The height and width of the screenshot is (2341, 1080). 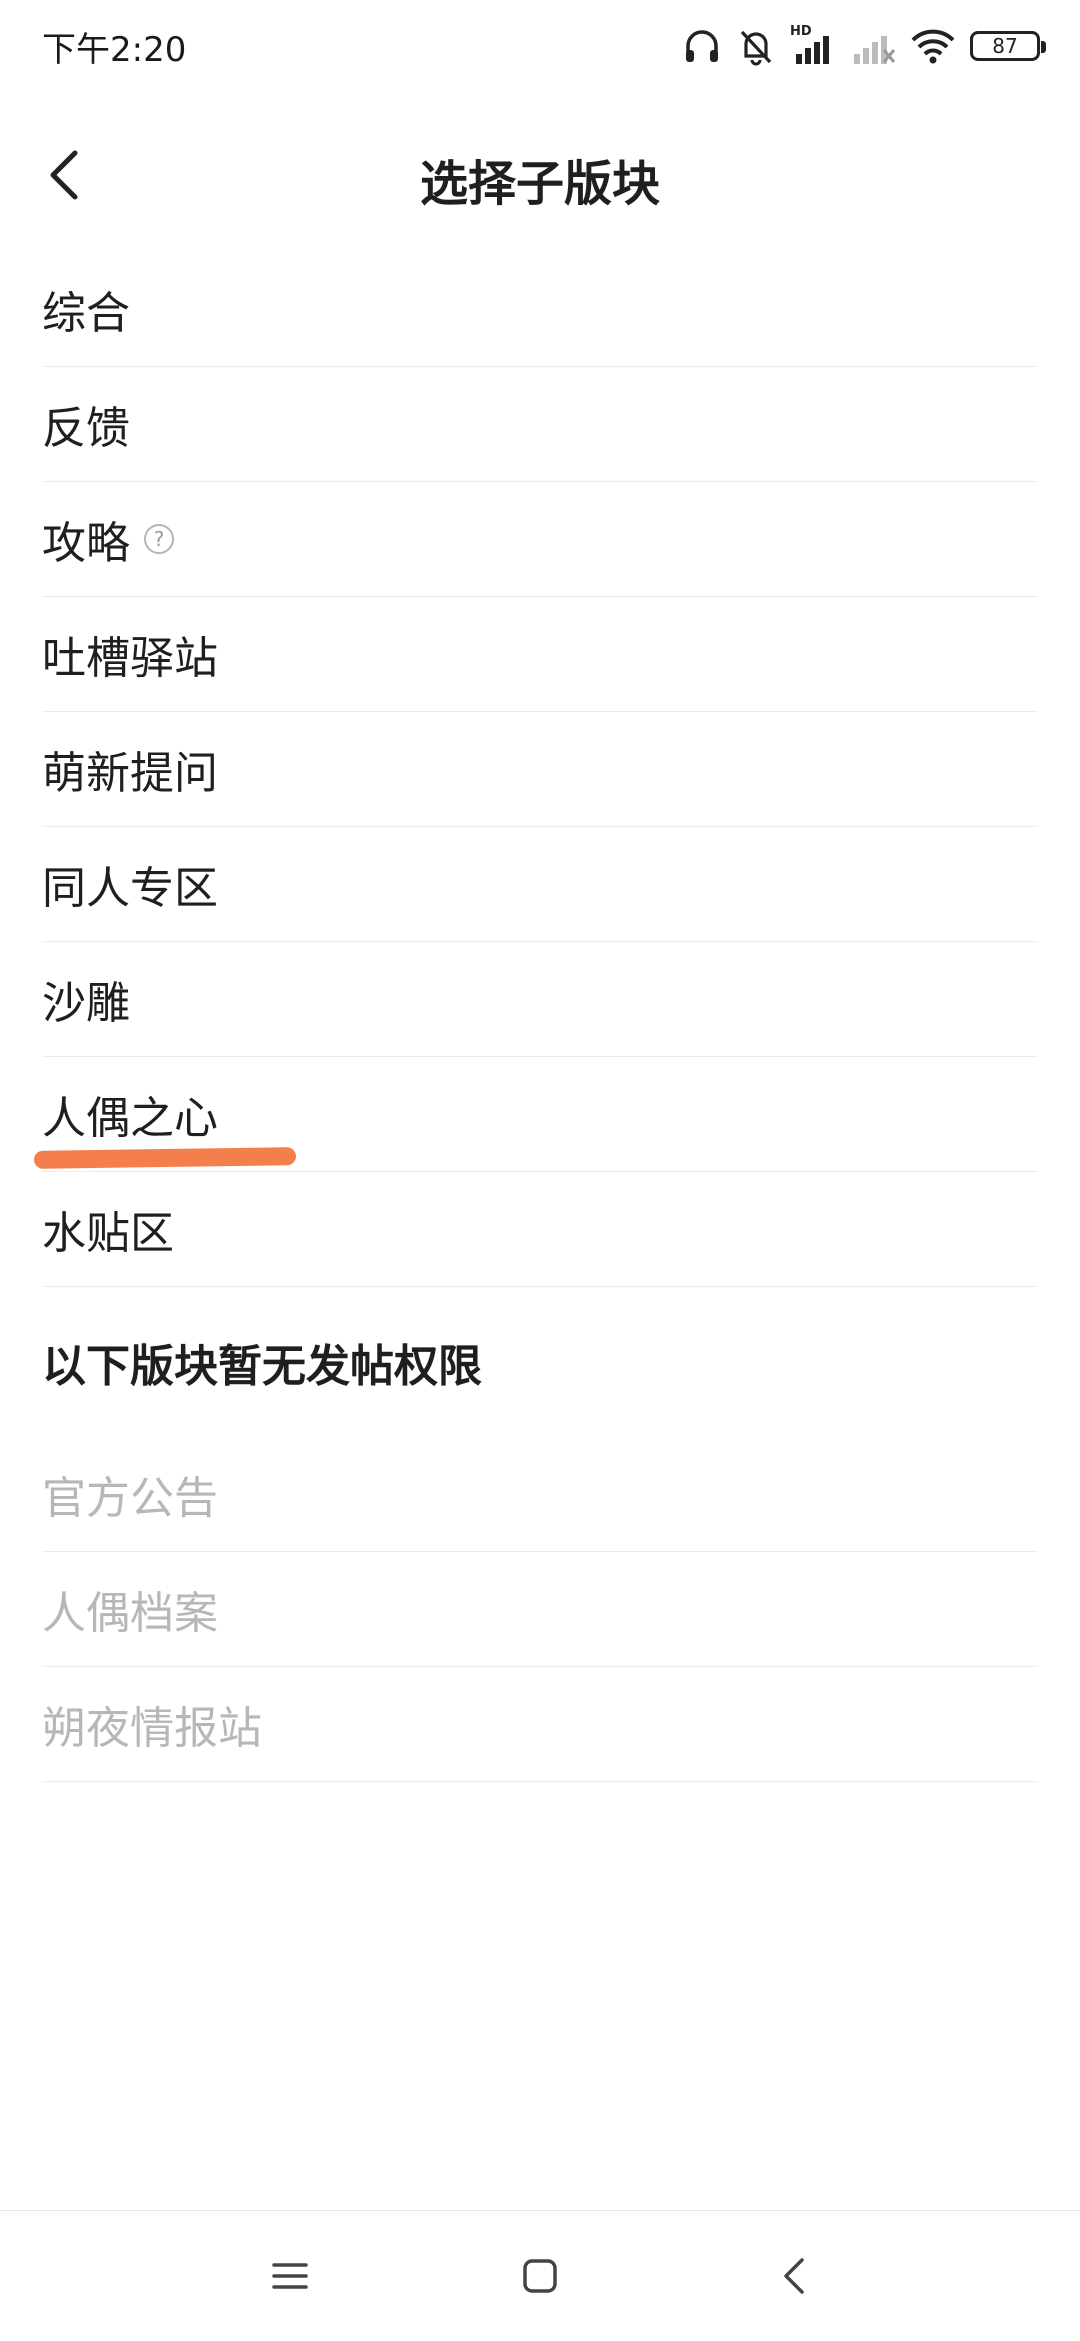 I want to click on list-item-label: 沙雕, so click(x=86, y=1003).